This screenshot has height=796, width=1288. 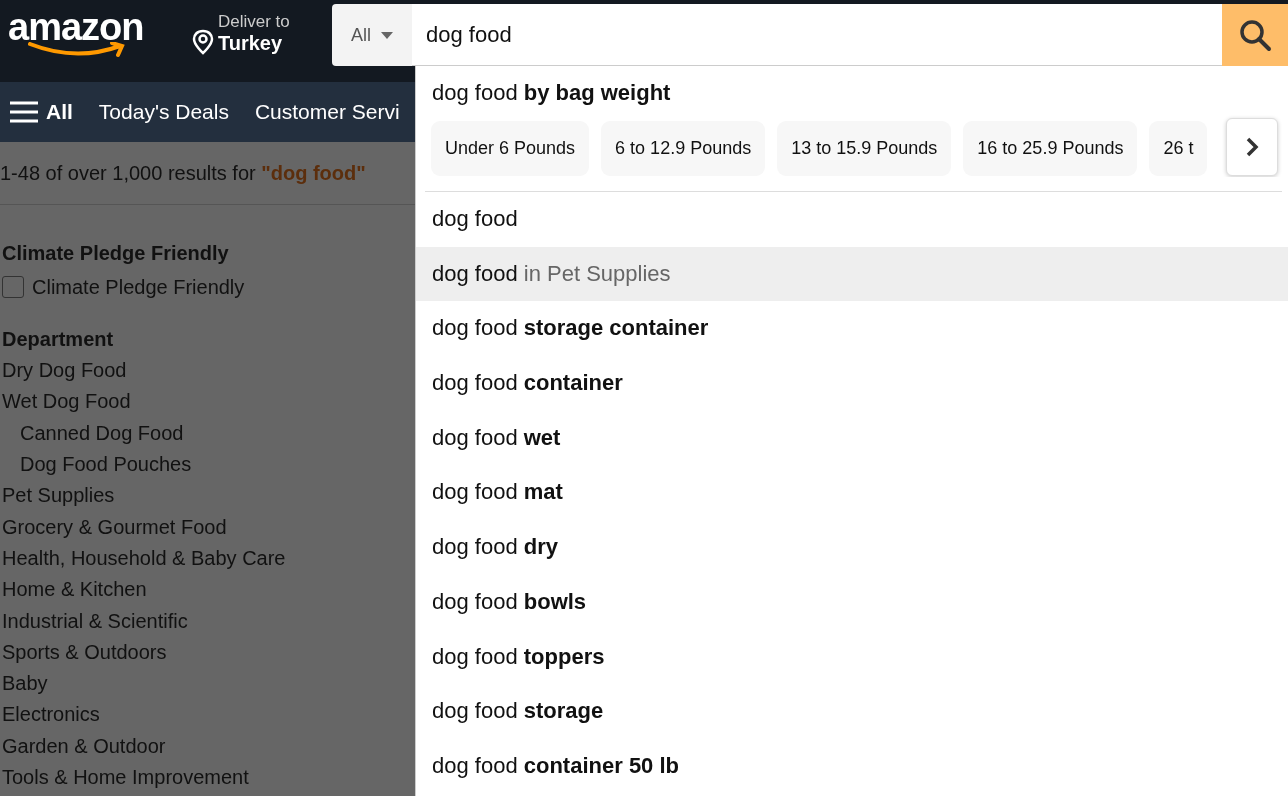 I want to click on deliver-location: Turkey, so click(x=254, y=43).